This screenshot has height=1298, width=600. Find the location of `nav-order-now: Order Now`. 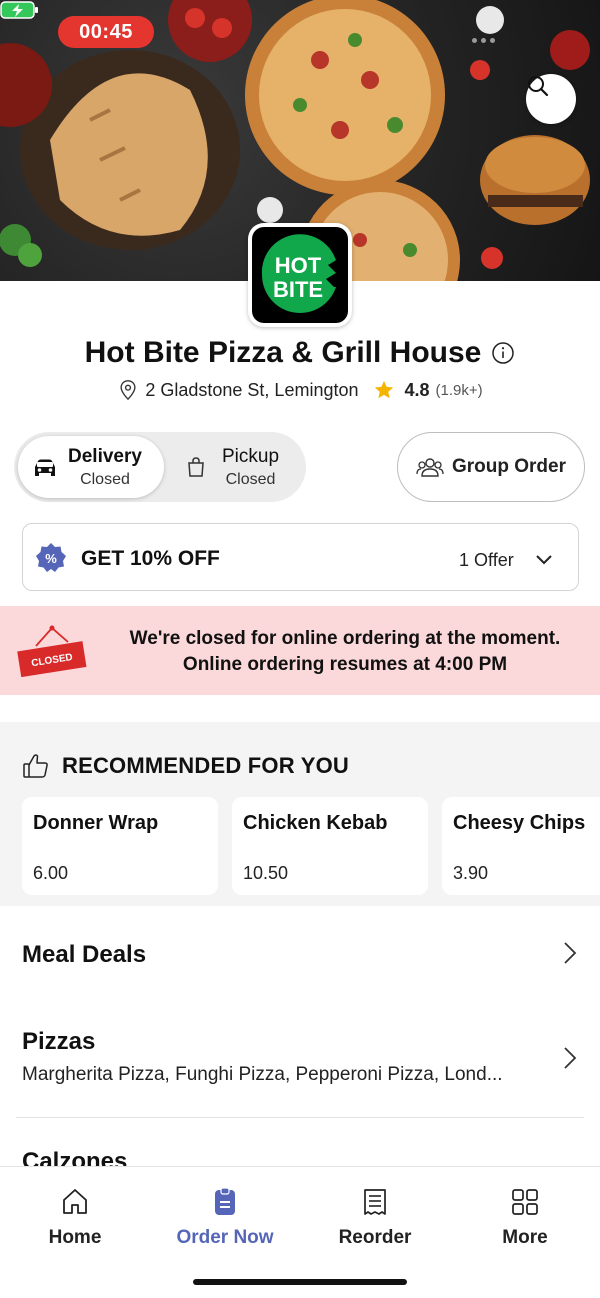

nav-order-now: Order Now is located at coordinates (225, 1218).